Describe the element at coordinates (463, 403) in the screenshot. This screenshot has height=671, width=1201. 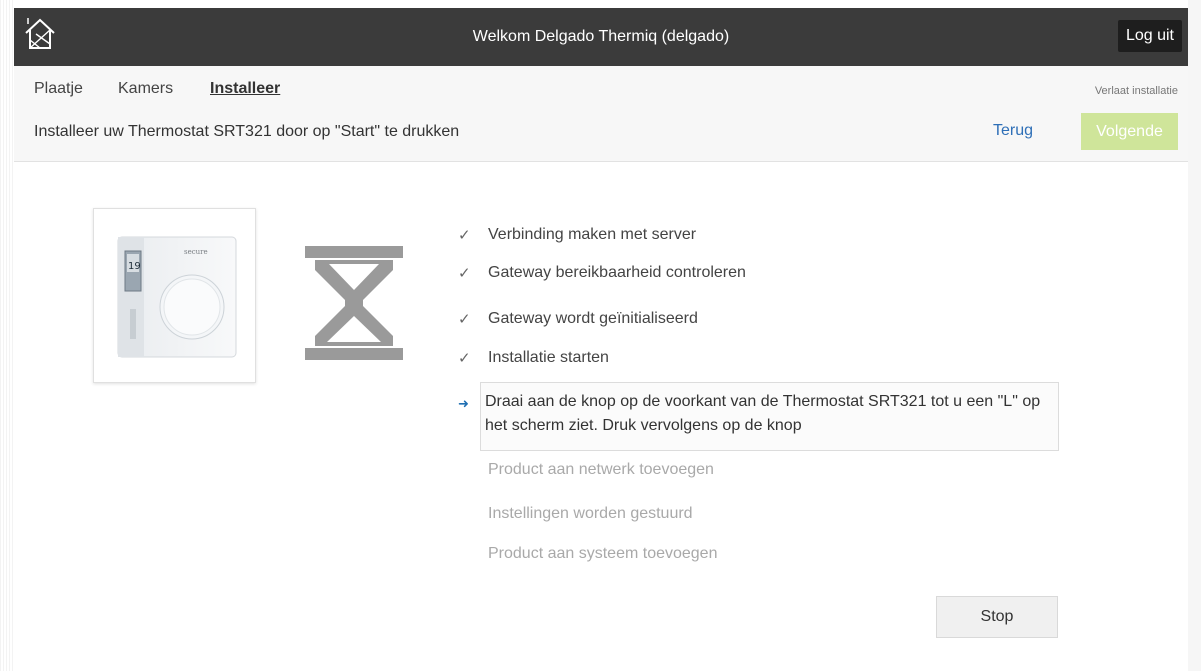
I see `arrow-right-icon: ➜` at that location.